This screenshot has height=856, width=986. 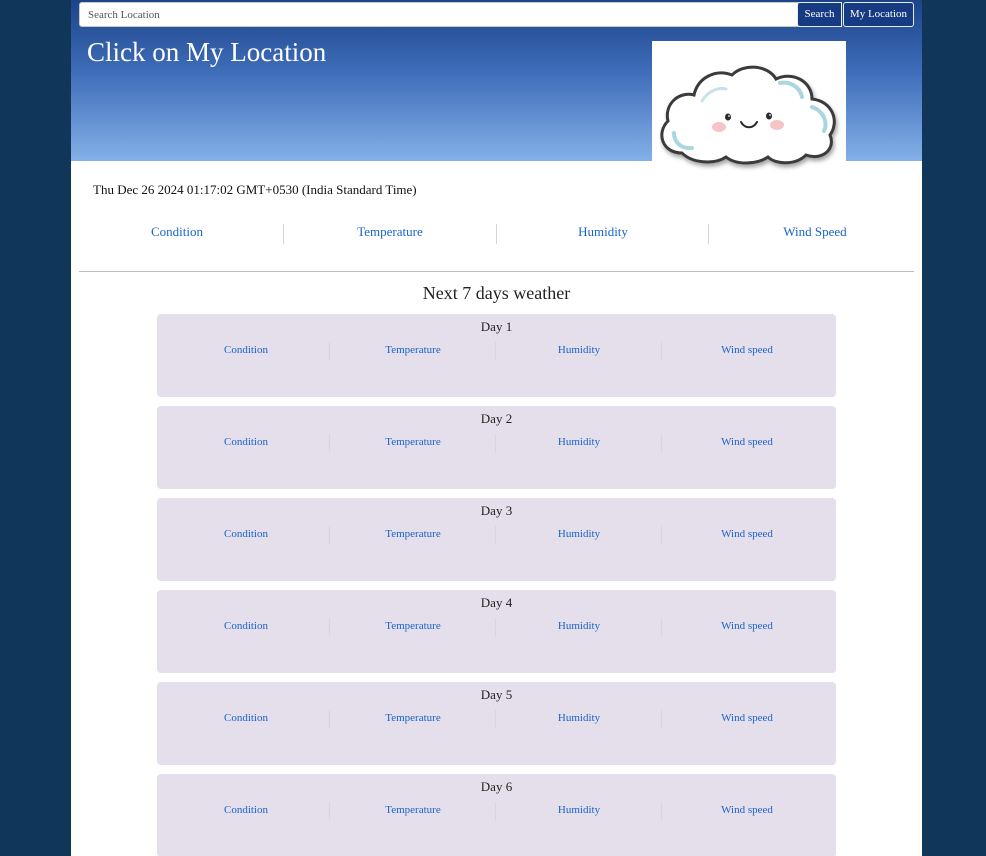 What do you see at coordinates (390, 233) in the screenshot?
I see `metric-temperature: Temperature` at bounding box center [390, 233].